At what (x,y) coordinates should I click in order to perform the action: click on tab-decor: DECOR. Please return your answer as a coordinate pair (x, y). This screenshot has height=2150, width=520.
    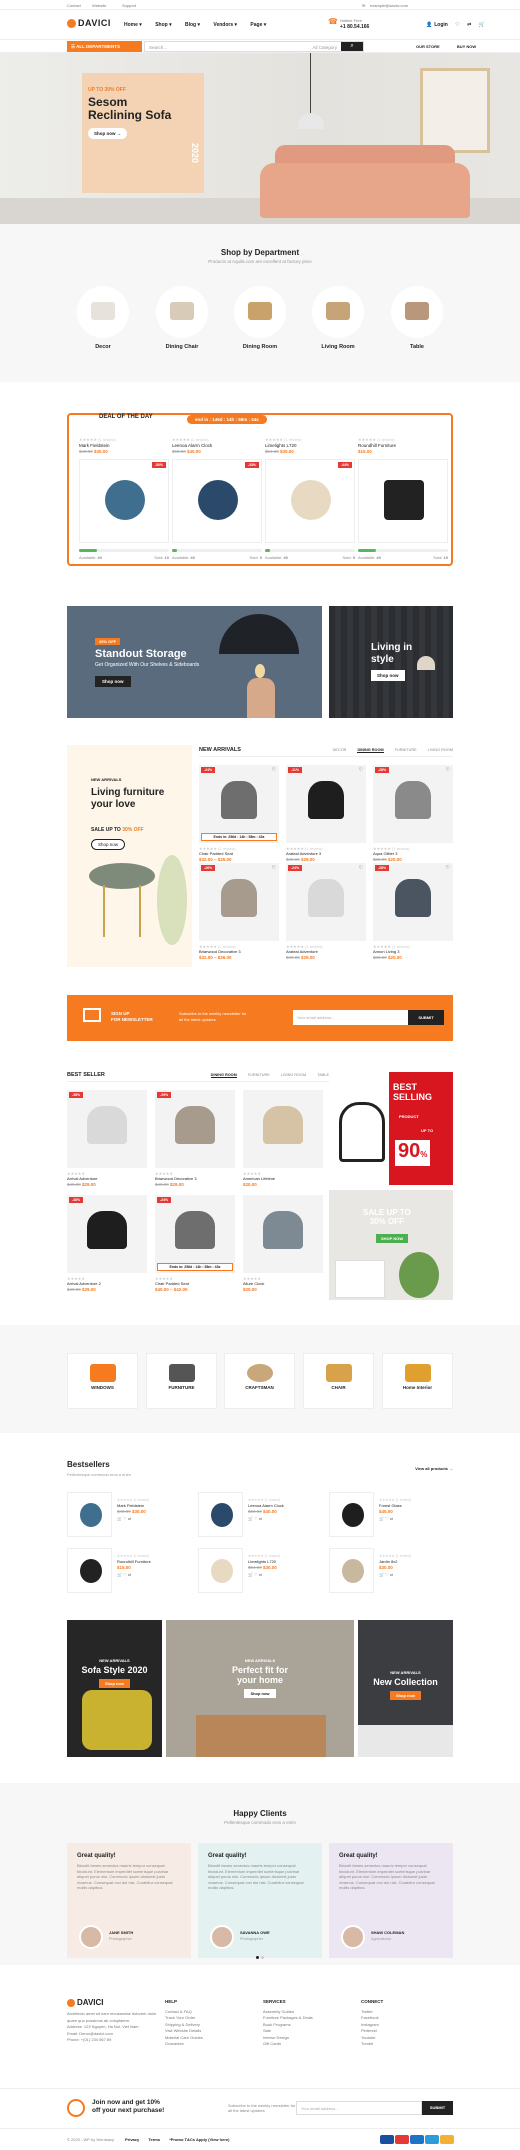
    Looking at the image, I should click on (340, 750).